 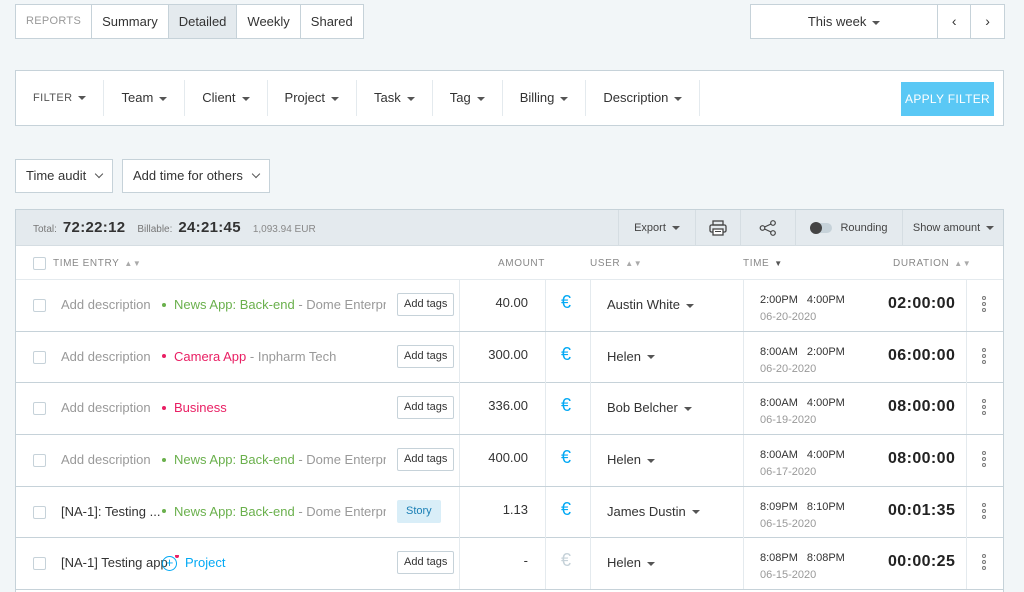 What do you see at coordinates (650, 304) in the screenshot?
I see `user-select: Austin White` at bounding box center [650, 304].